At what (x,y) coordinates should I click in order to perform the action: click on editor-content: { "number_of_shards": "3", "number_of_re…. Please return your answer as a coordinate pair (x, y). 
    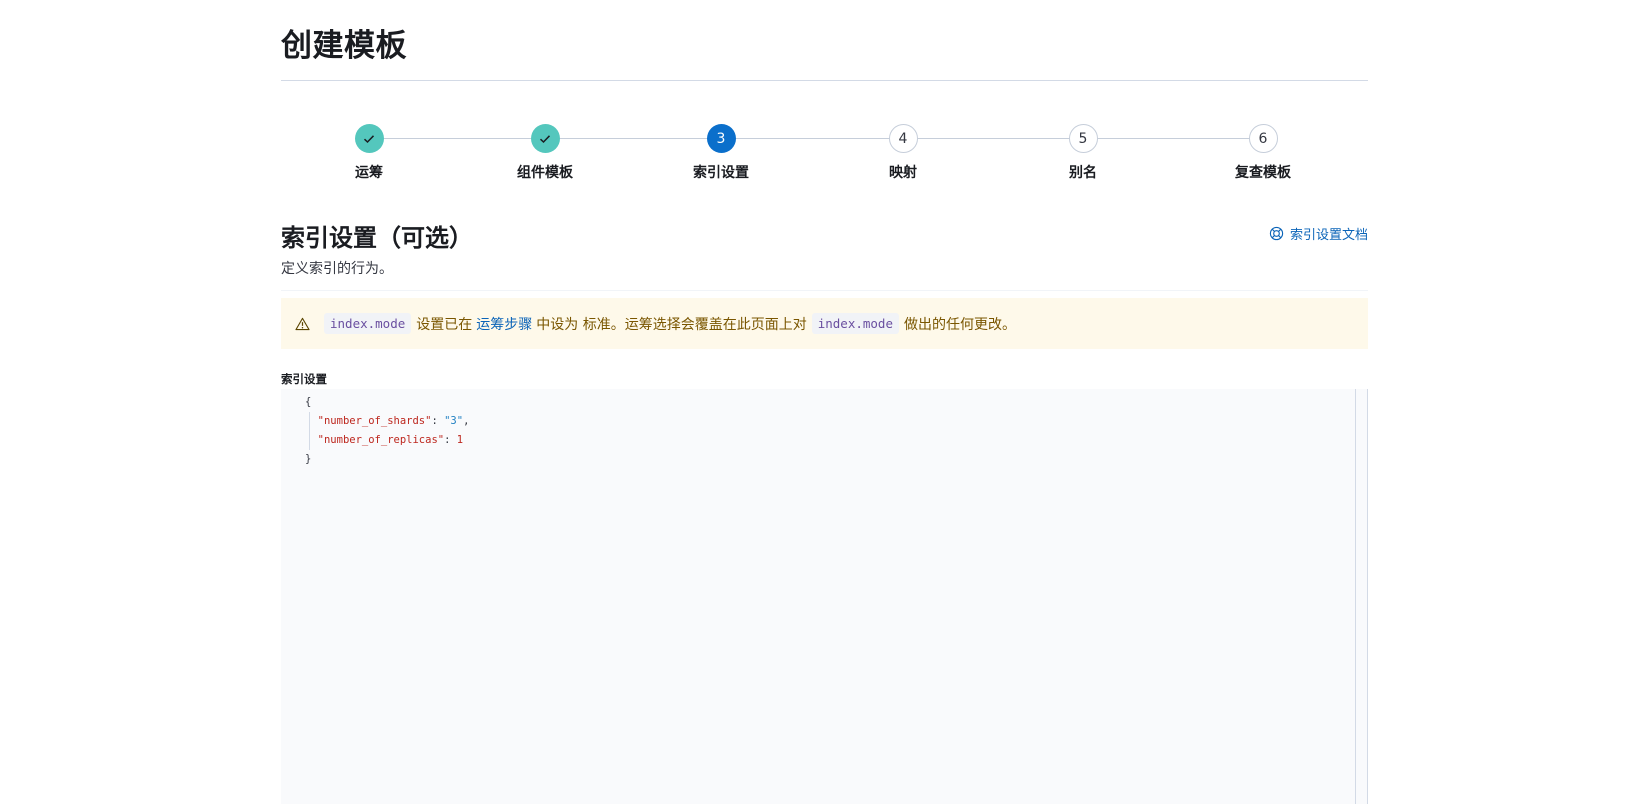
    Looking at the image, I should click on (387, 431).